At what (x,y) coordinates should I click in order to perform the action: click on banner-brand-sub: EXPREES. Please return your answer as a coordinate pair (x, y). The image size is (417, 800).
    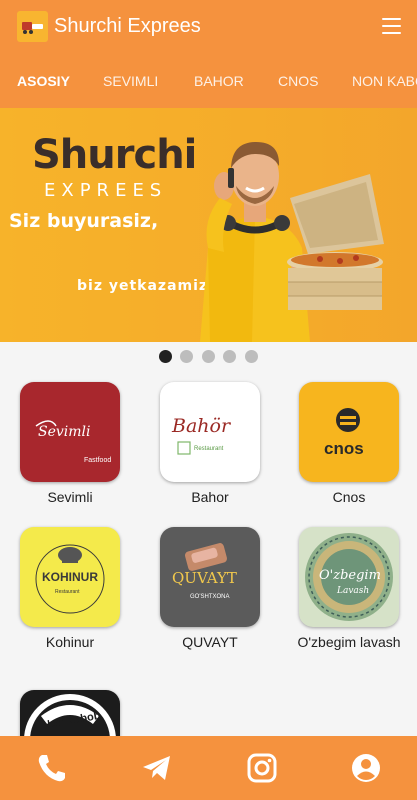
    Looking at the image, I should click on (106, 190).